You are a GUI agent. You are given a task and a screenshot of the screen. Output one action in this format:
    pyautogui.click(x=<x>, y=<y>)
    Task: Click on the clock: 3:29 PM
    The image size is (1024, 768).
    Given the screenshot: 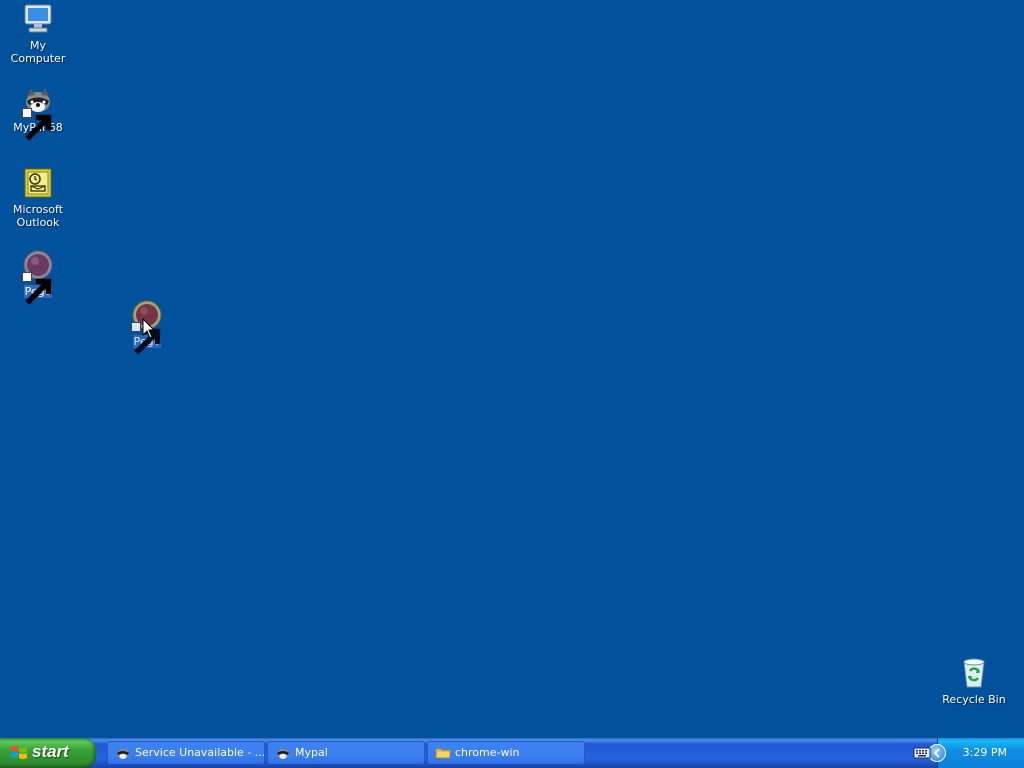 What is the action you would take?
    pyautogui.click(x=985, y=753)
    